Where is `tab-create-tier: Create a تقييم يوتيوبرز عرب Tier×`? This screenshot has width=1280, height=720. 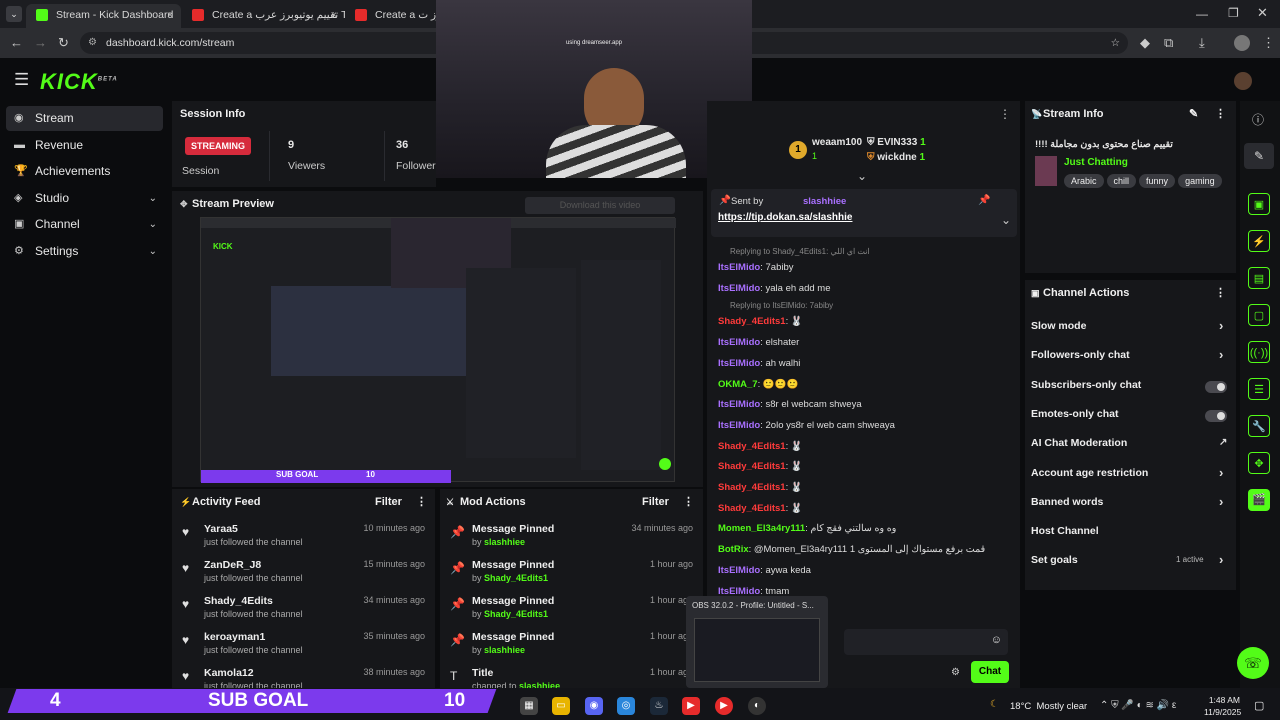
tab-create-tier: Create a تقييم يوتيوبرز عرب Tier× is located at coordinates (263, 16).